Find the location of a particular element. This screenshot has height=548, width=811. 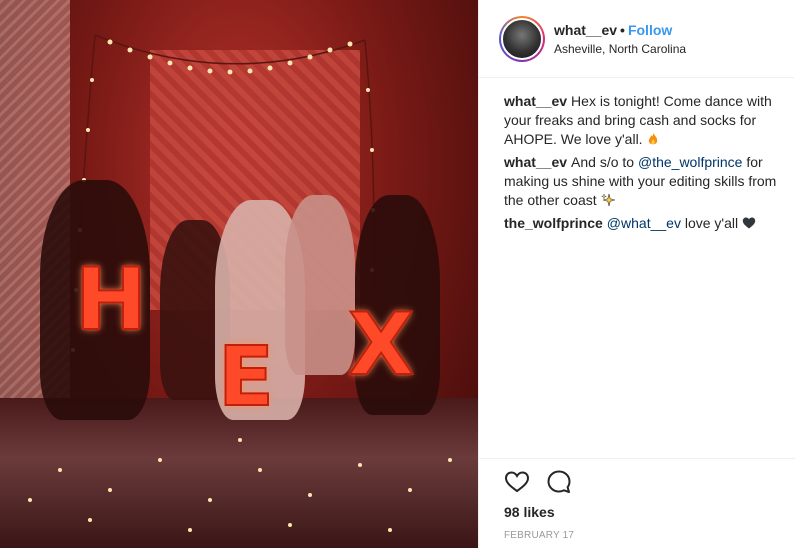

sparkles-icon is located at coordinates (607, 200).